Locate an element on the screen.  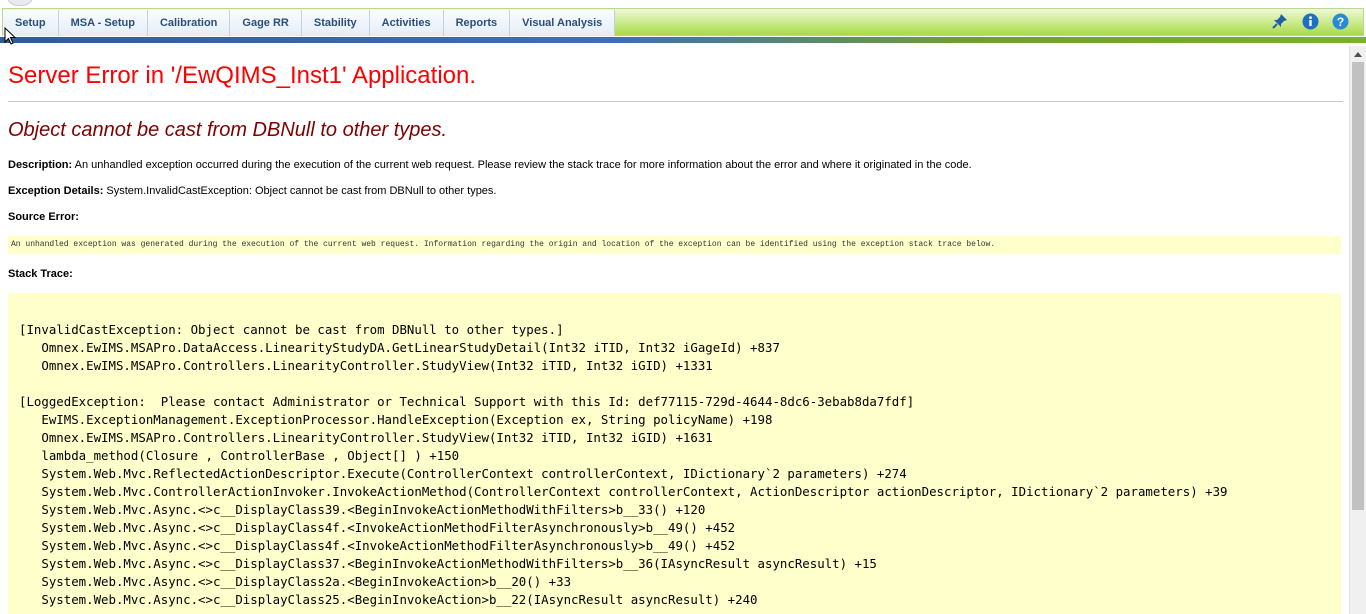
source-error-label: Source Error: is located at coordinates (43, 217).